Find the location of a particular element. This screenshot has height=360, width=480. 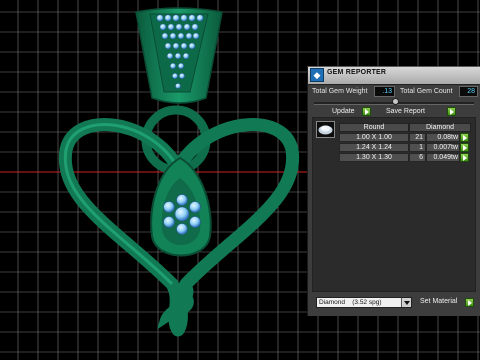

gem-thumbnail-icon is located at coordinates (325, 129).